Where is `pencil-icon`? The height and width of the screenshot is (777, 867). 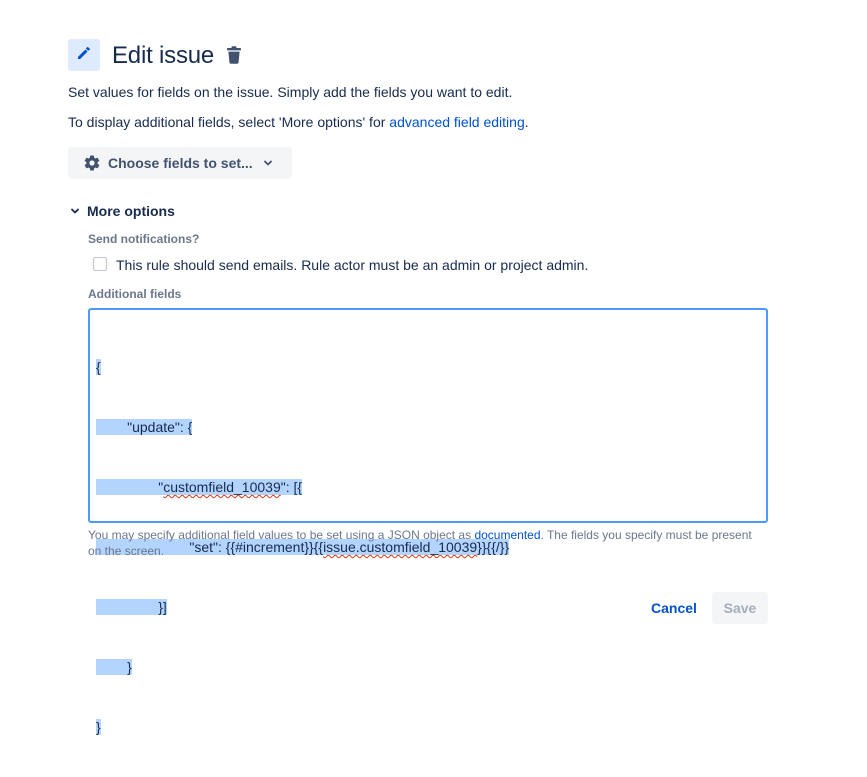 pencil-icon is located at coordinates (84, 55).